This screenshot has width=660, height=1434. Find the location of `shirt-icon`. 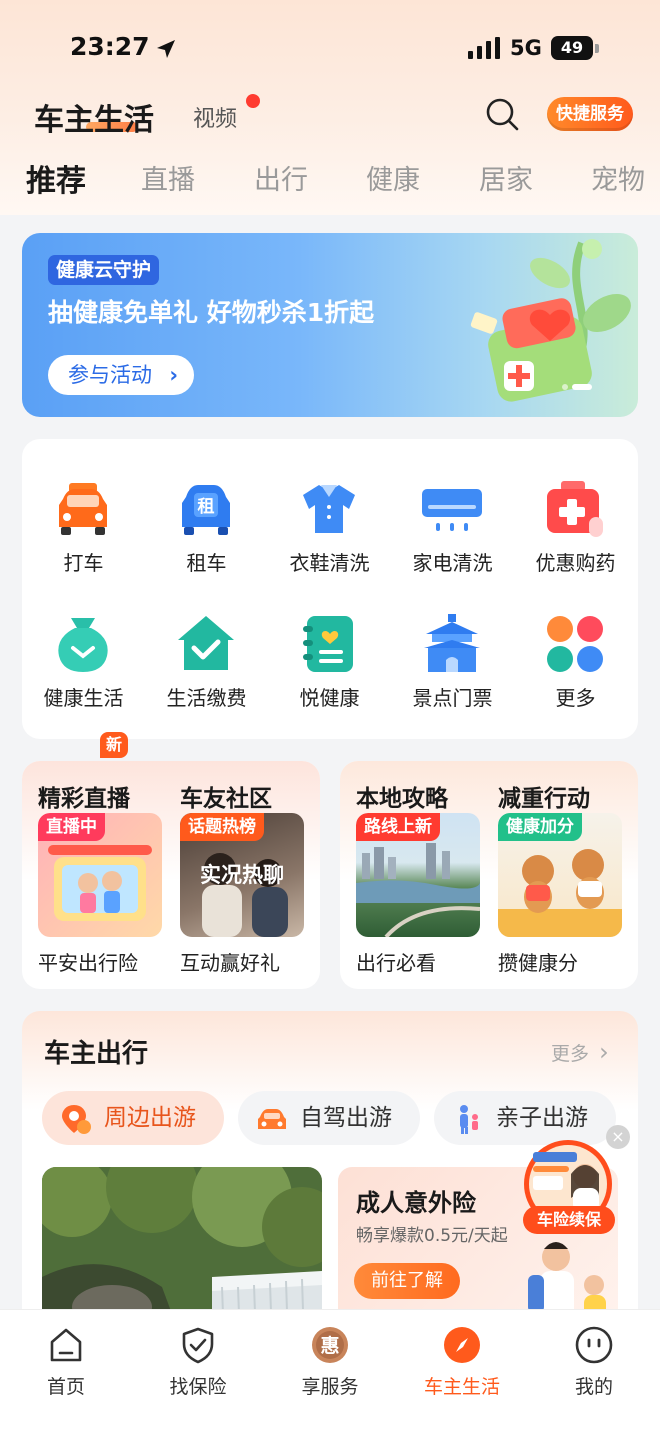

shirt-icon is located at coordinates (329, 509).